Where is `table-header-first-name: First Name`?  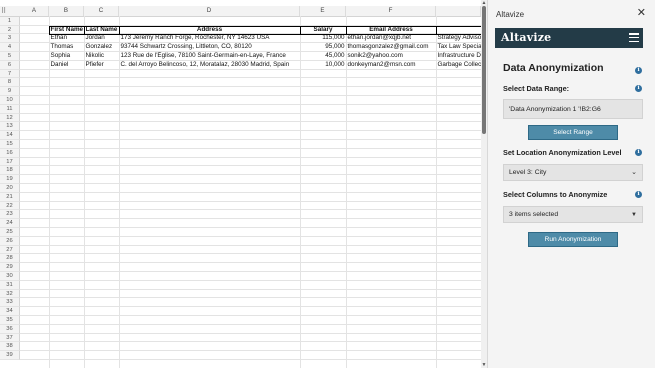 table-header-first-name: First Name is located at coordinates (66, 30).